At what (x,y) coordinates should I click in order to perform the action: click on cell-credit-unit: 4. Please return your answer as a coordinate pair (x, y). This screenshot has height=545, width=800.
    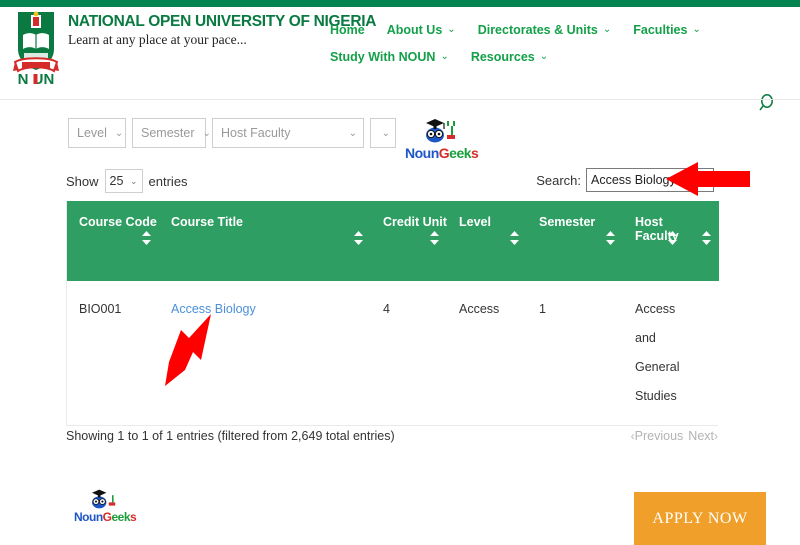
    Looking at the image, I should click on (409, 353).